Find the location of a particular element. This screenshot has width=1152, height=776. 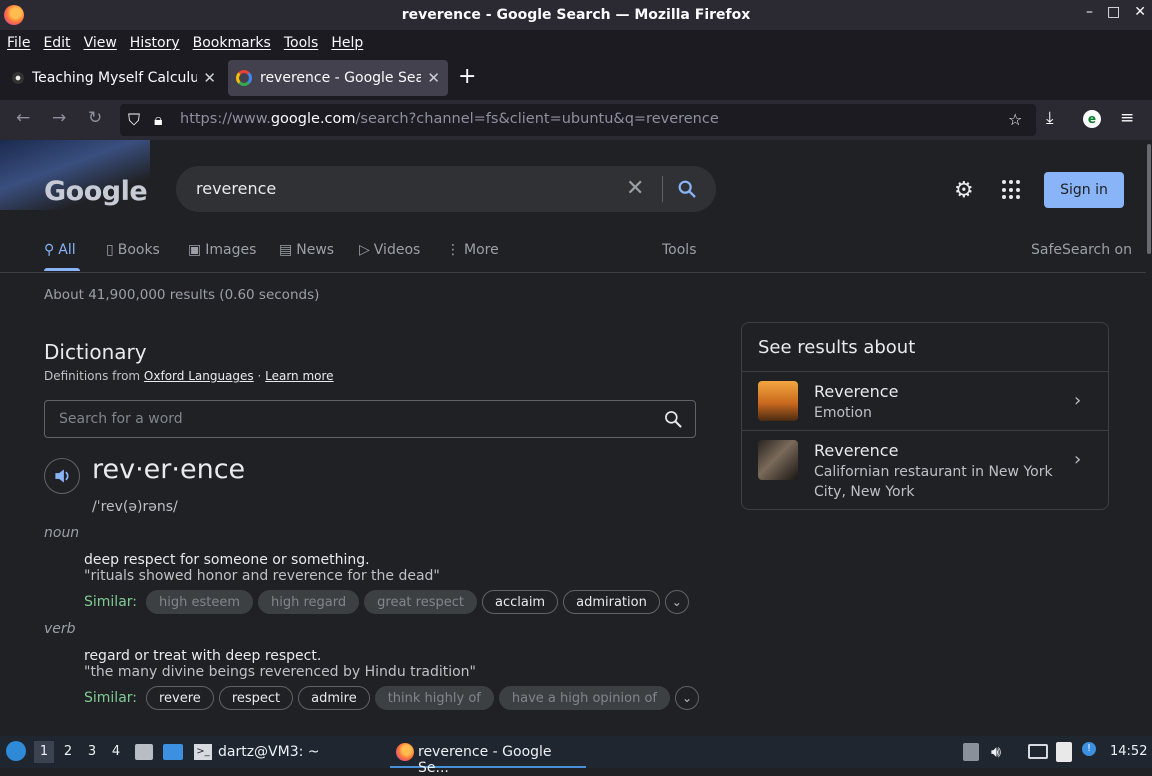

tab-news: ▤ News is located at coordinates (306, 250).